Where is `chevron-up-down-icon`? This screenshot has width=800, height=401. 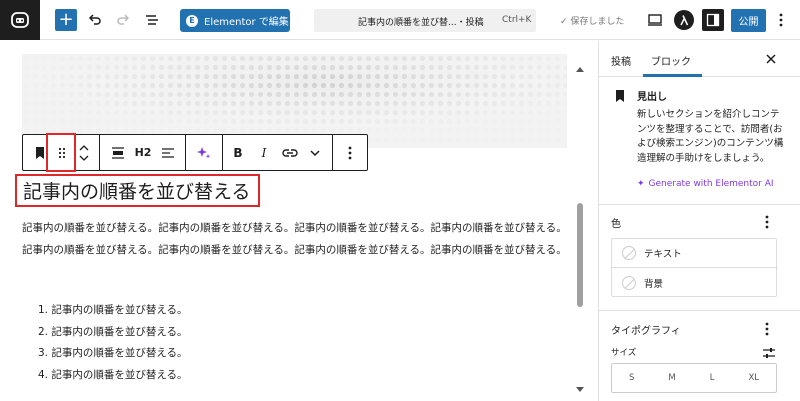 chevron-up-down-icon is located at coordinates (84, 152).